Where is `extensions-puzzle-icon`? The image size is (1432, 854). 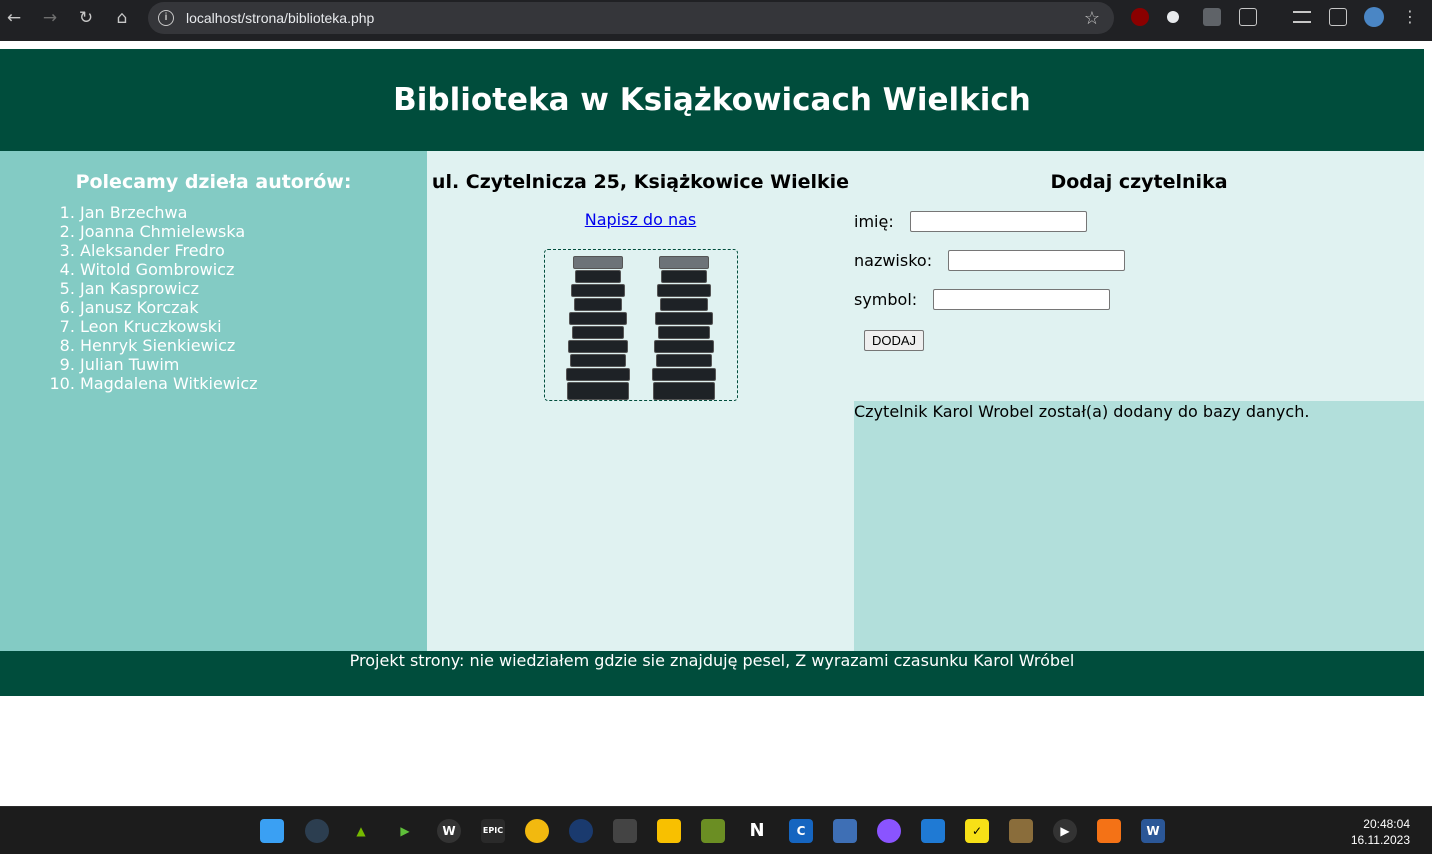
extensions-puzzle-icon is located at coordinates (1248, 17).